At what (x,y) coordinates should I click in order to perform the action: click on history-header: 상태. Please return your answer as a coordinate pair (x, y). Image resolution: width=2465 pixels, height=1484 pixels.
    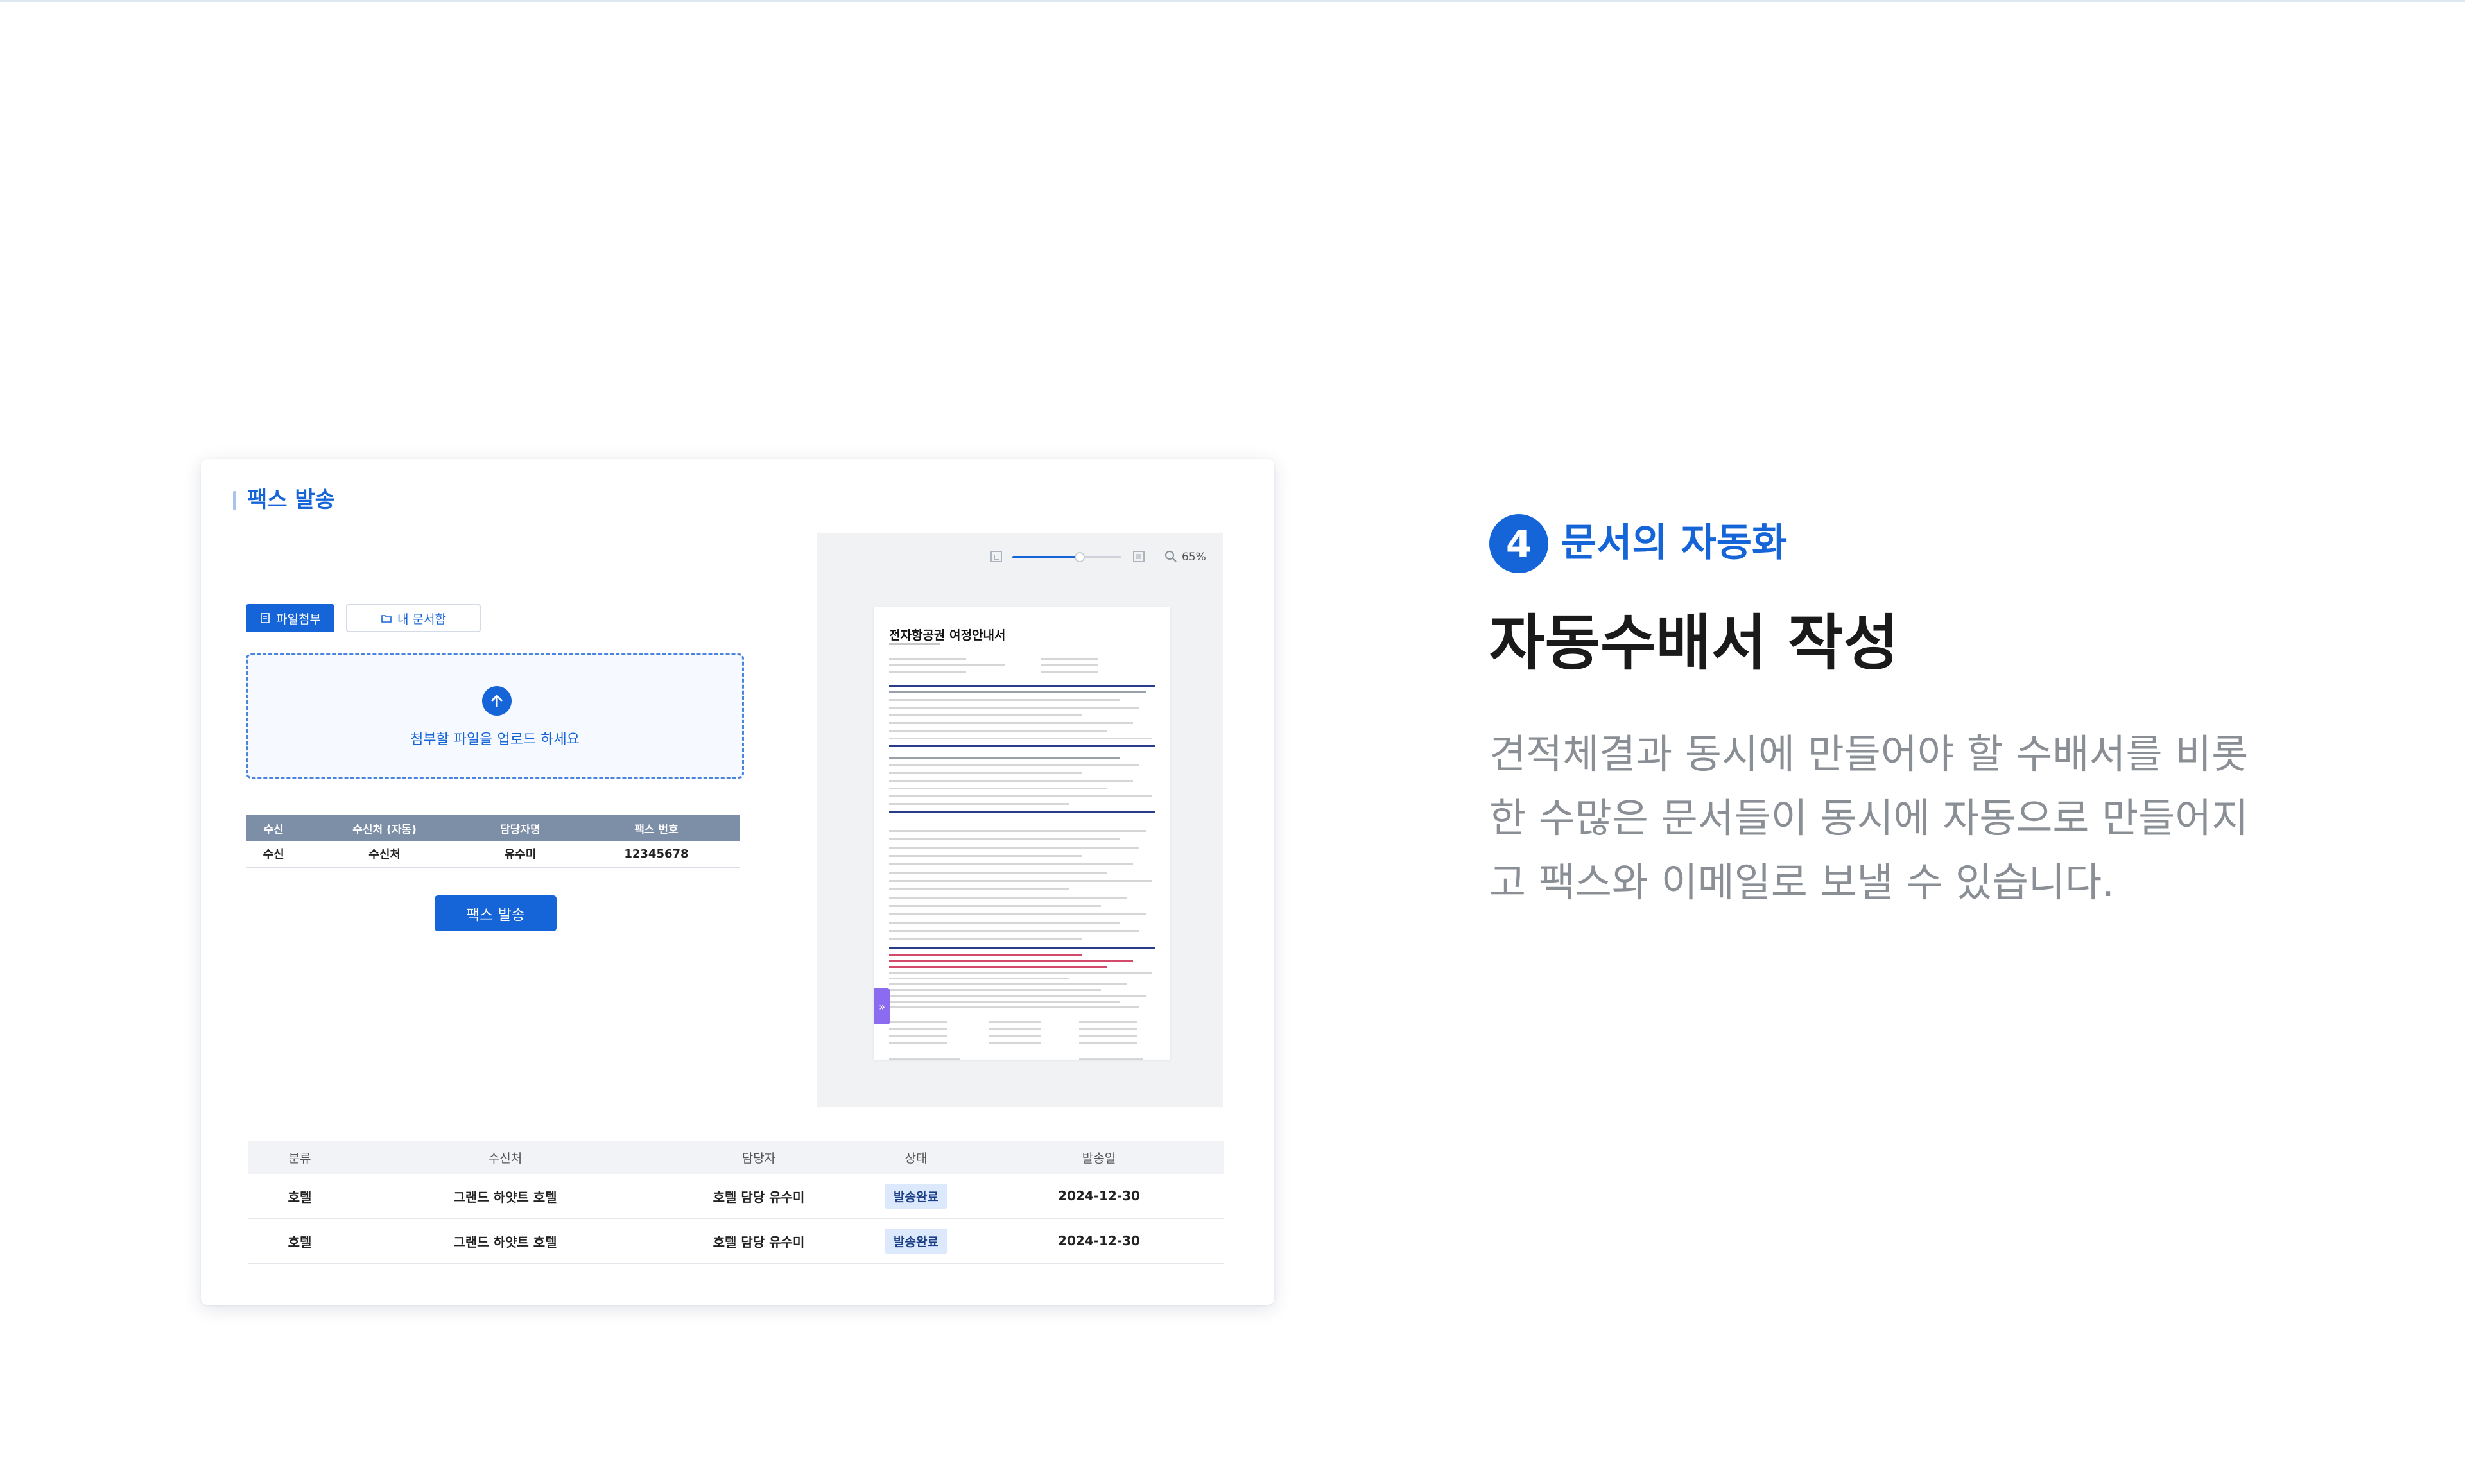
    Looking at the image, I should click on (916, 1157).